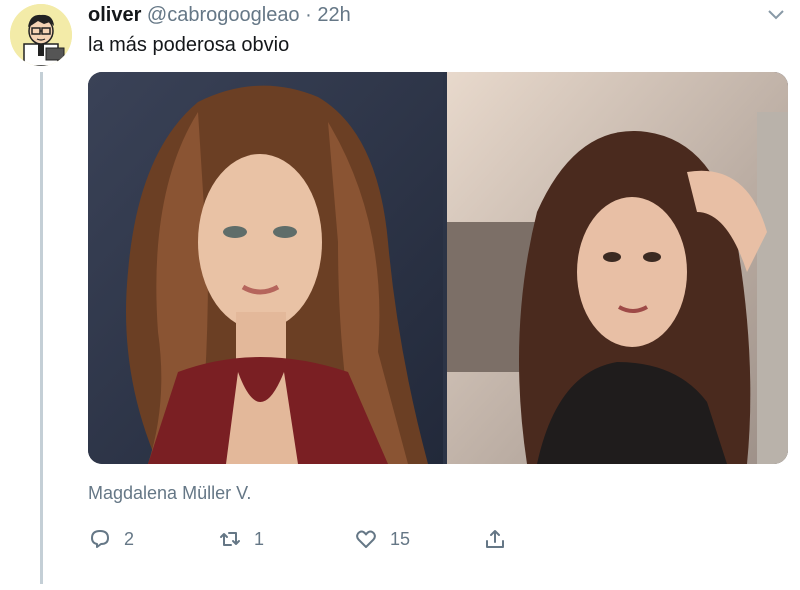 This screenshot has height=590, width=800. I want to click on cartoon-avatar-icon, so click(41, 35).